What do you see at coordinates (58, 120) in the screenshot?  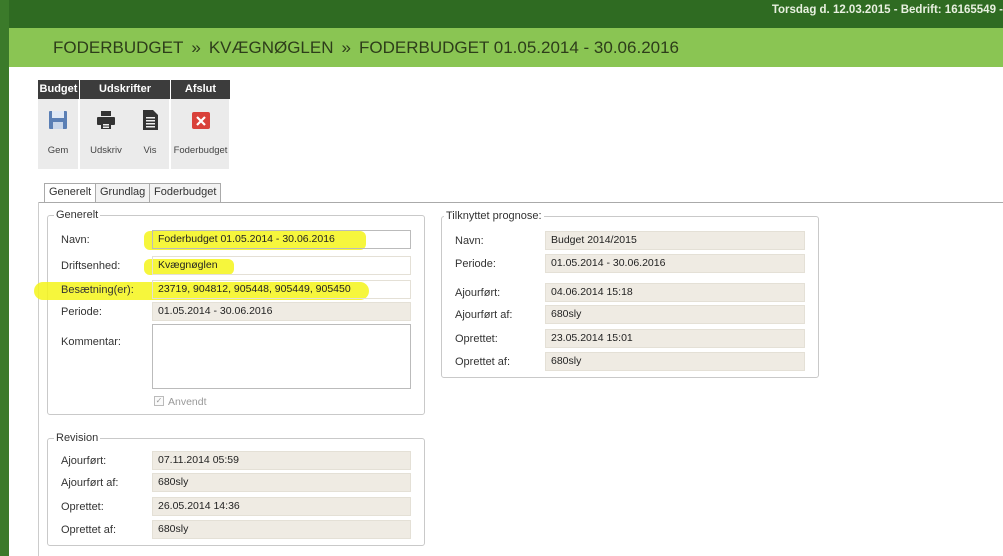 I see `save-icon` at bounding box center [58, 120].